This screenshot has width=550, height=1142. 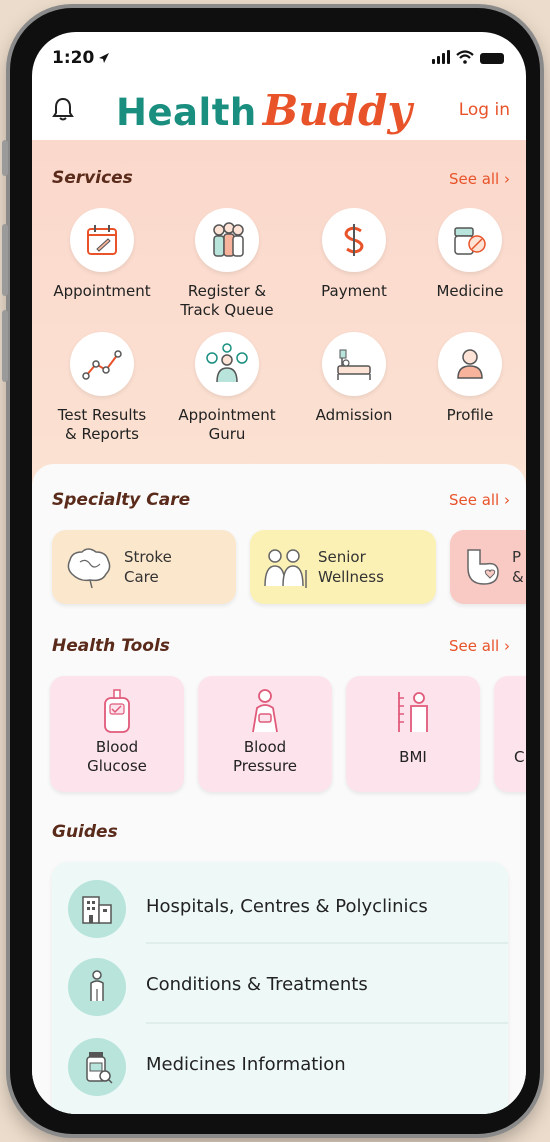 I want to click on specialty-label: P &, so click(x=518, y=567).